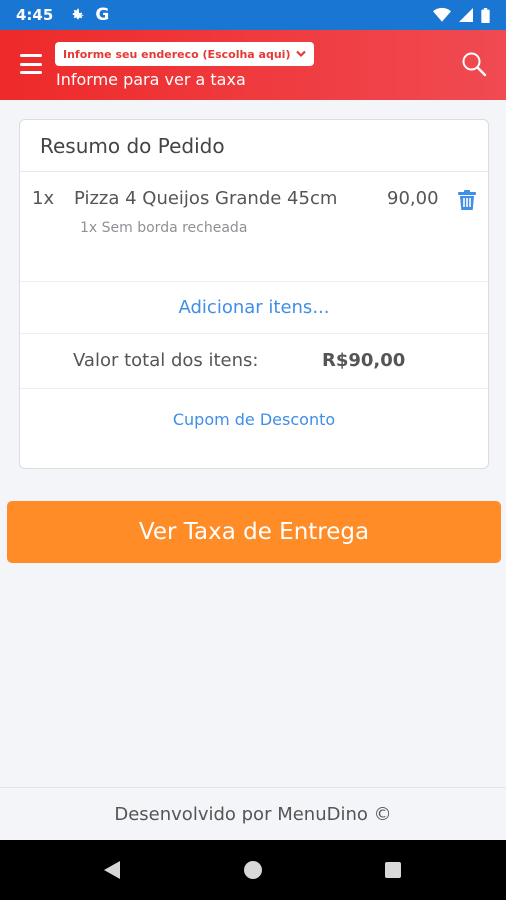  I want to click on search-icon, so click(474, 64).